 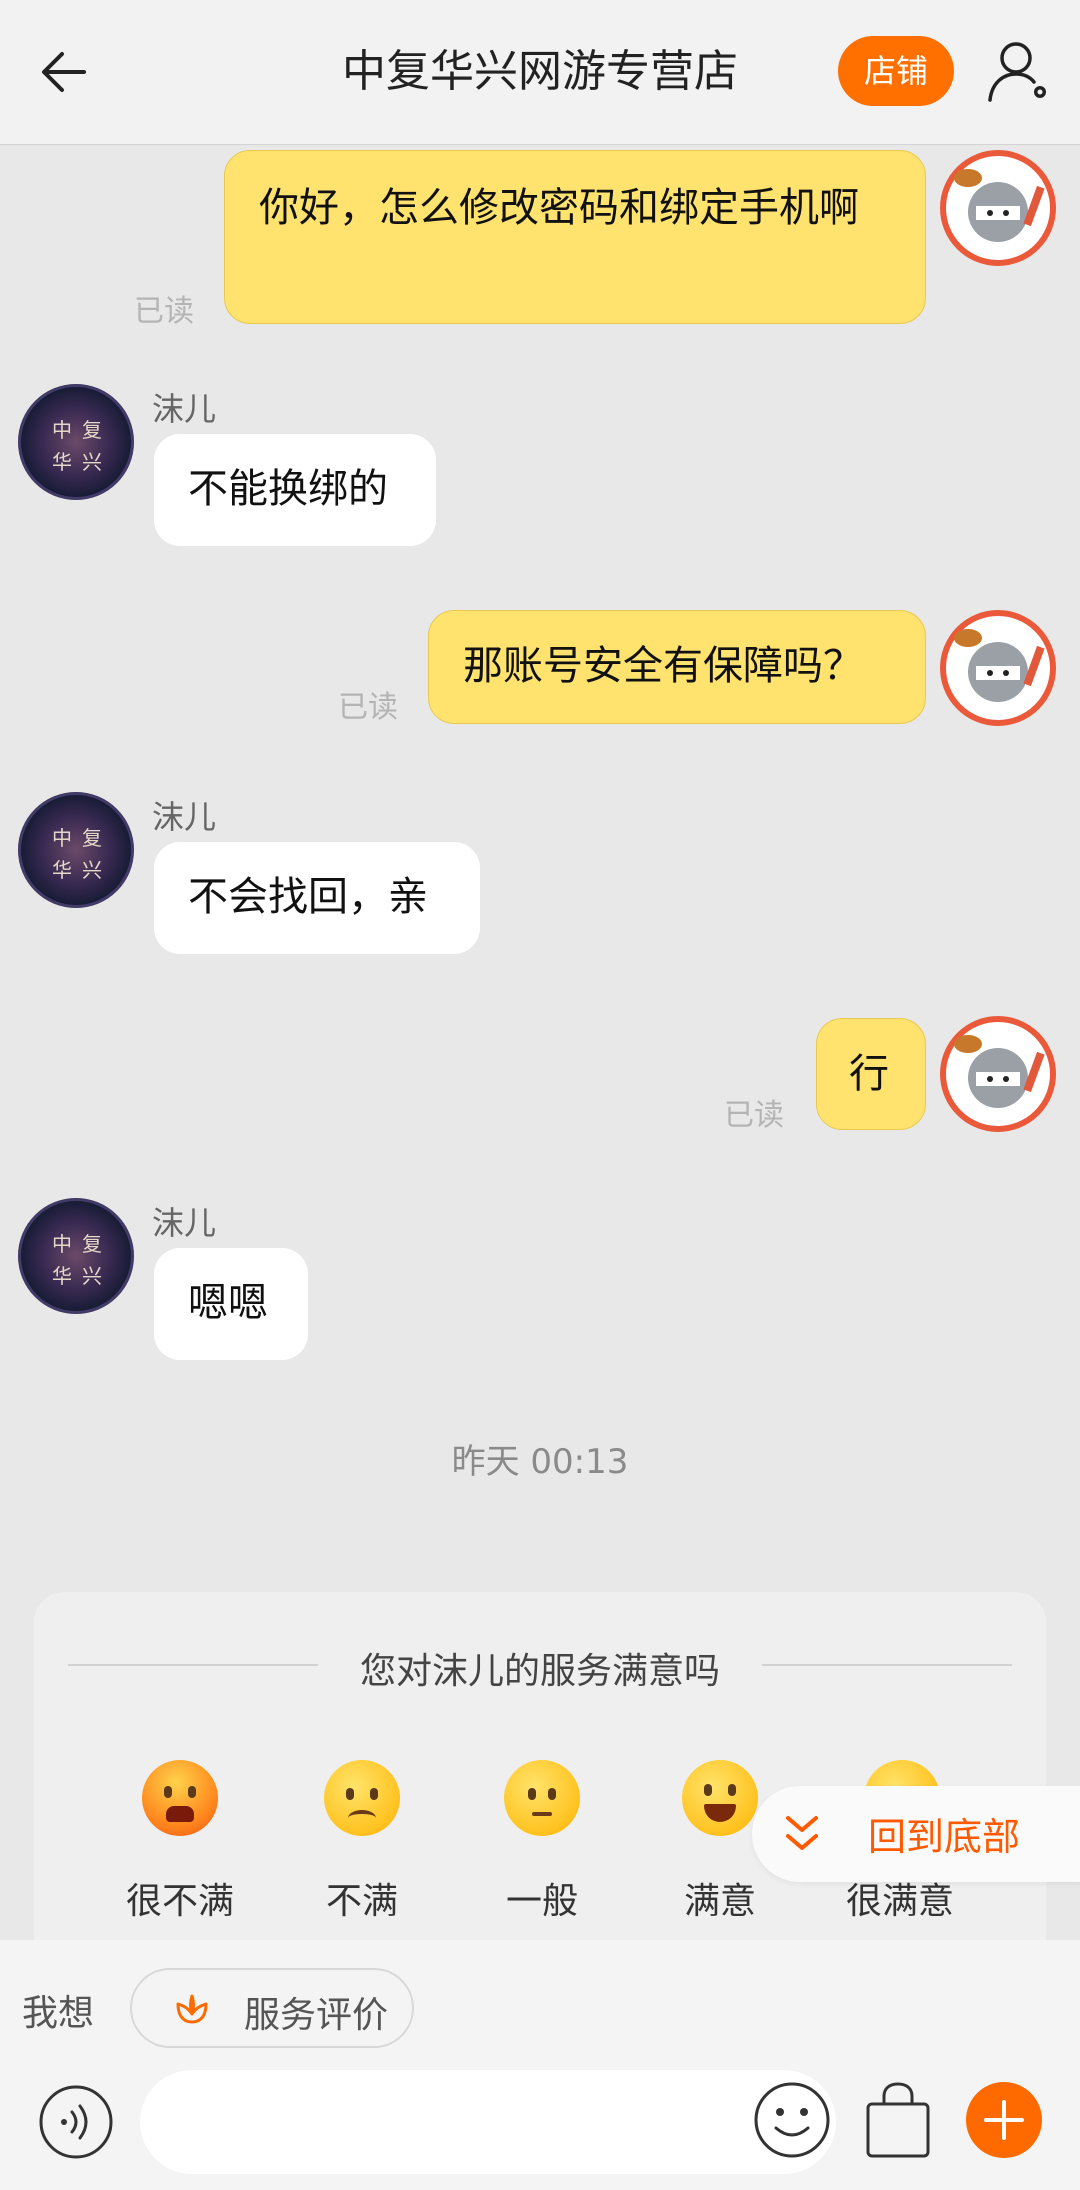 I want to click on back-to-bottom-label: 回到底部, so click(x=944, y=1837).